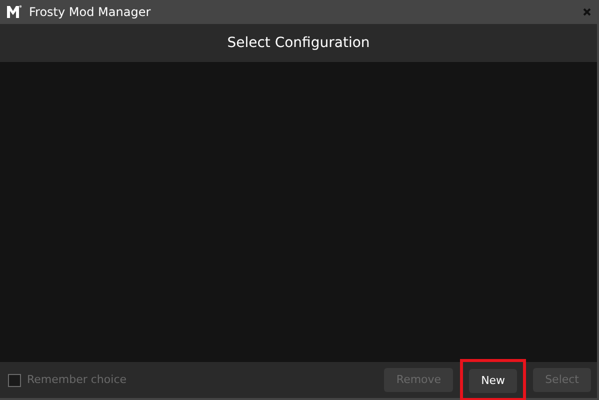  Describe the element at coordinates (587, 12) in the screenshot. I see `close-icon` at that location.